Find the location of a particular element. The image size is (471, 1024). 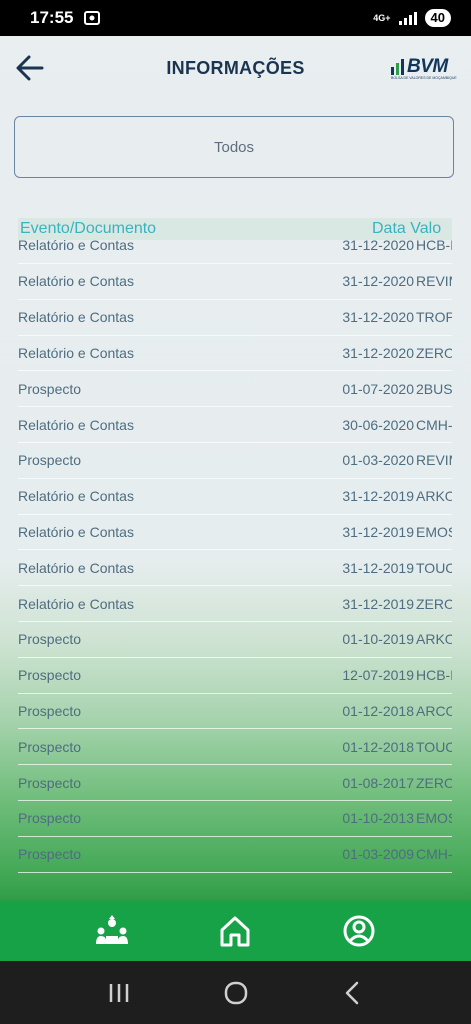

filter-select: Todos is located at coordinates (234, 147).